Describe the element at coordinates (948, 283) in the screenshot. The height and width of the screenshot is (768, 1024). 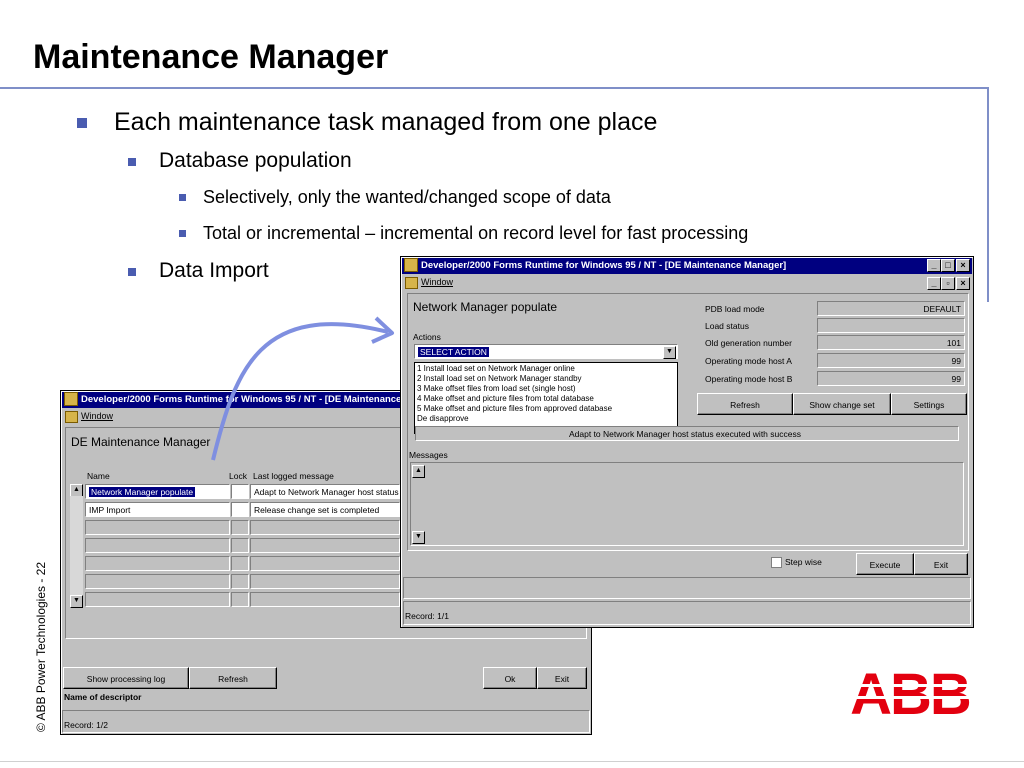
I see `child-restore-icon: ▫` at that location.